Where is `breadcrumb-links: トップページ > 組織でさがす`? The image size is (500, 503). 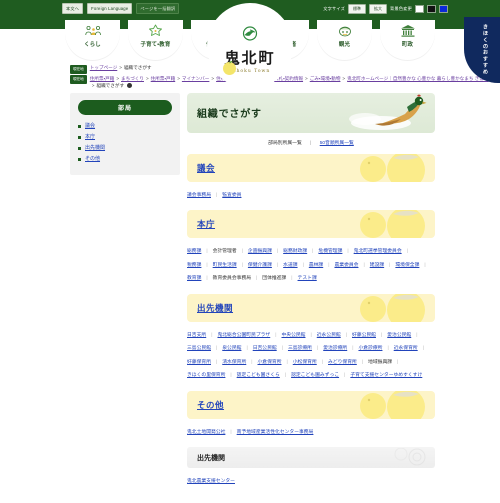
breadcrumb-links: トップページ > 組織でさがす is located at coordinates (291, 67).